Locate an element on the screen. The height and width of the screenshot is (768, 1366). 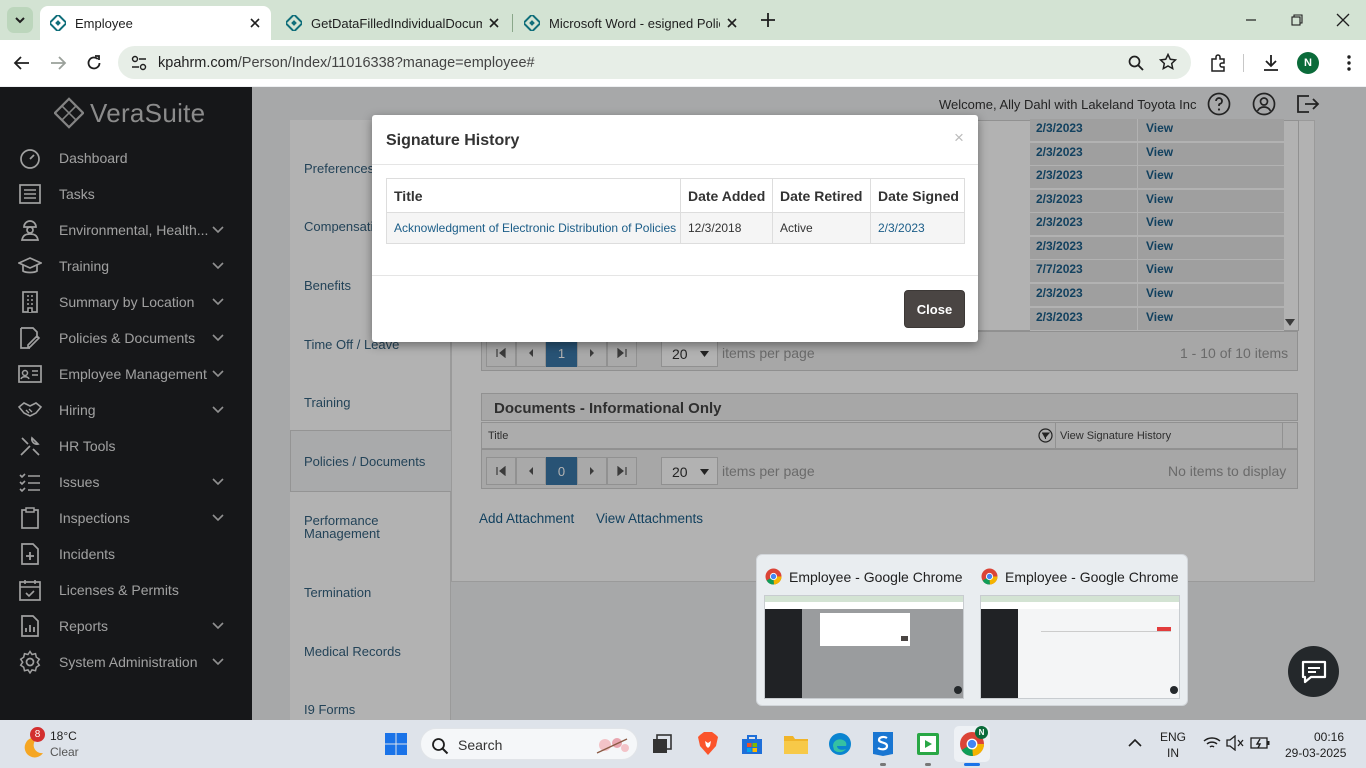
reload-icon is located at coordinates (94, 62).